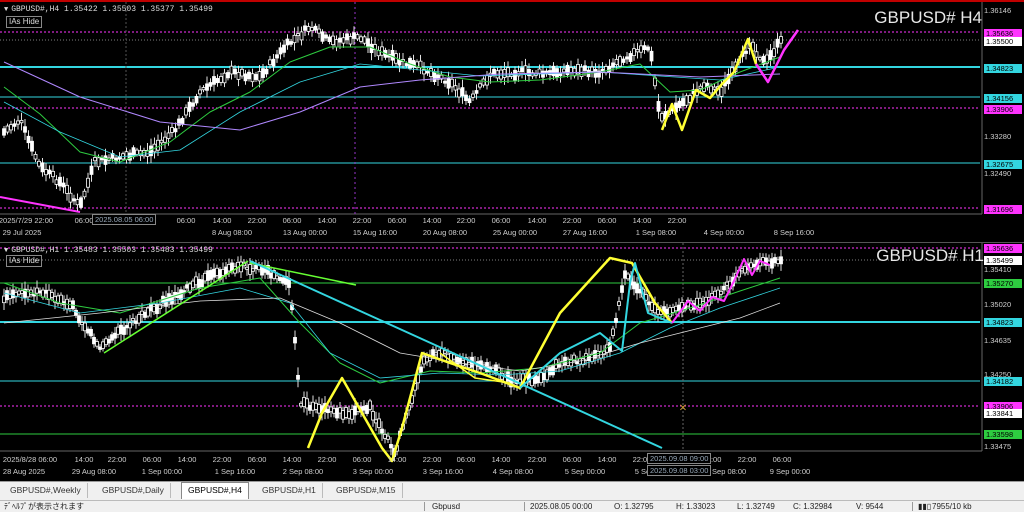 This screenshot has height=512, width=1024. I want to click on y-tick: 1.34635, so click(998, 340).